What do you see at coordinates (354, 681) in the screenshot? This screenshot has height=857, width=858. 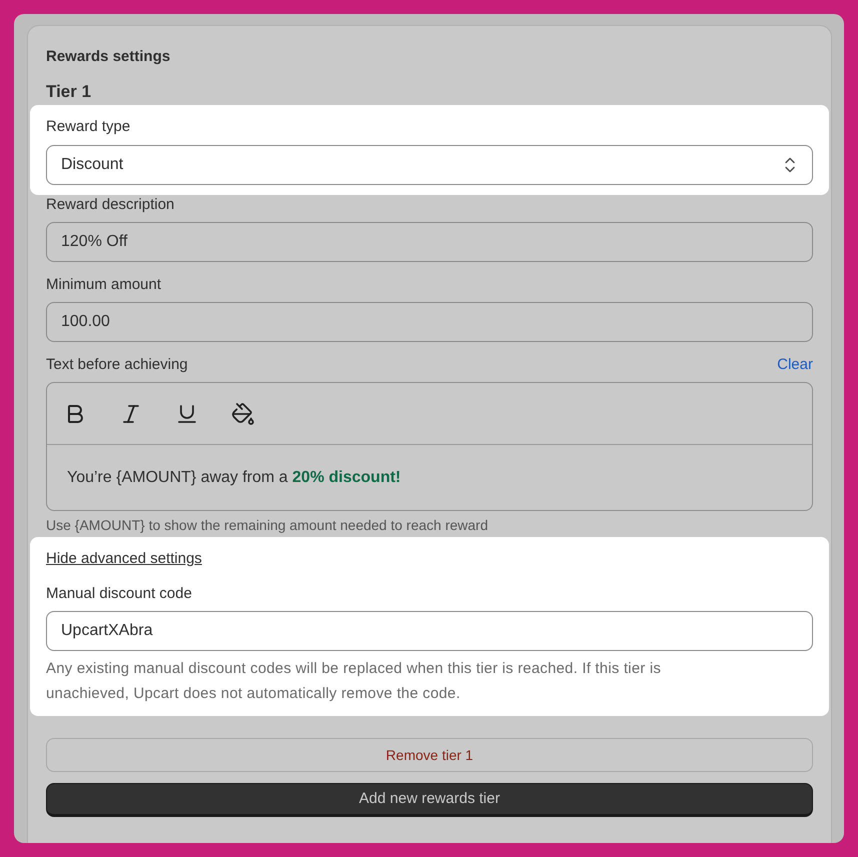 I see `help-text: Any existing manual discount codes will be replaced when this tier is reached. If this tier is unachieved, Upcart does not automatically remove the code.` at bounding box center [354, 681].